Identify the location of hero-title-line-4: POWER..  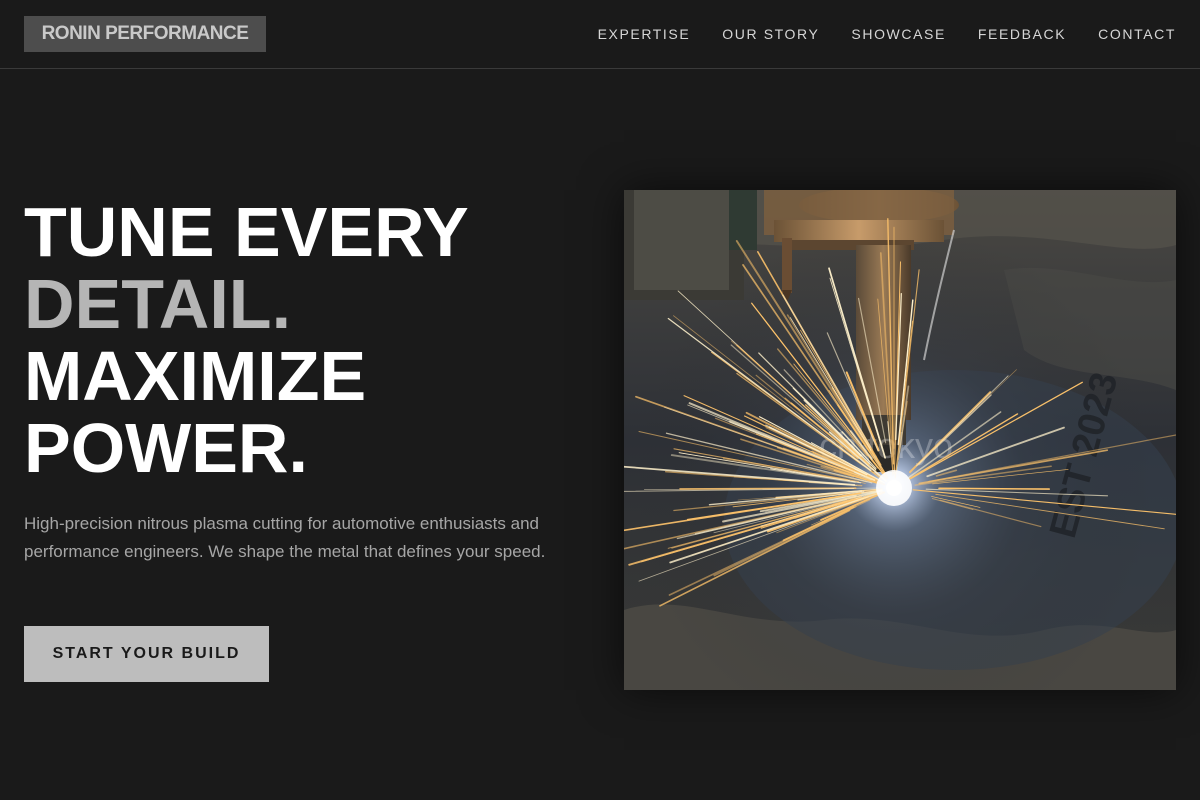
(166, 448).